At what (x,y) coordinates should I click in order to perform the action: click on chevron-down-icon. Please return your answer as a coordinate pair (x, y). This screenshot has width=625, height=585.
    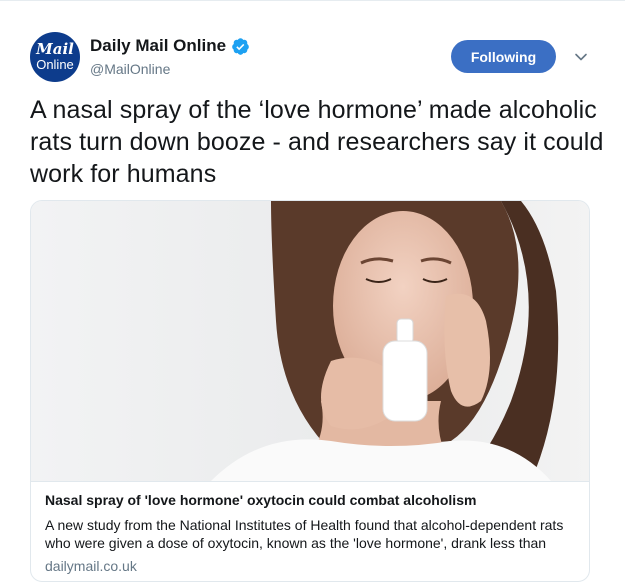
    Looking at the image, I should click on (581, 57).